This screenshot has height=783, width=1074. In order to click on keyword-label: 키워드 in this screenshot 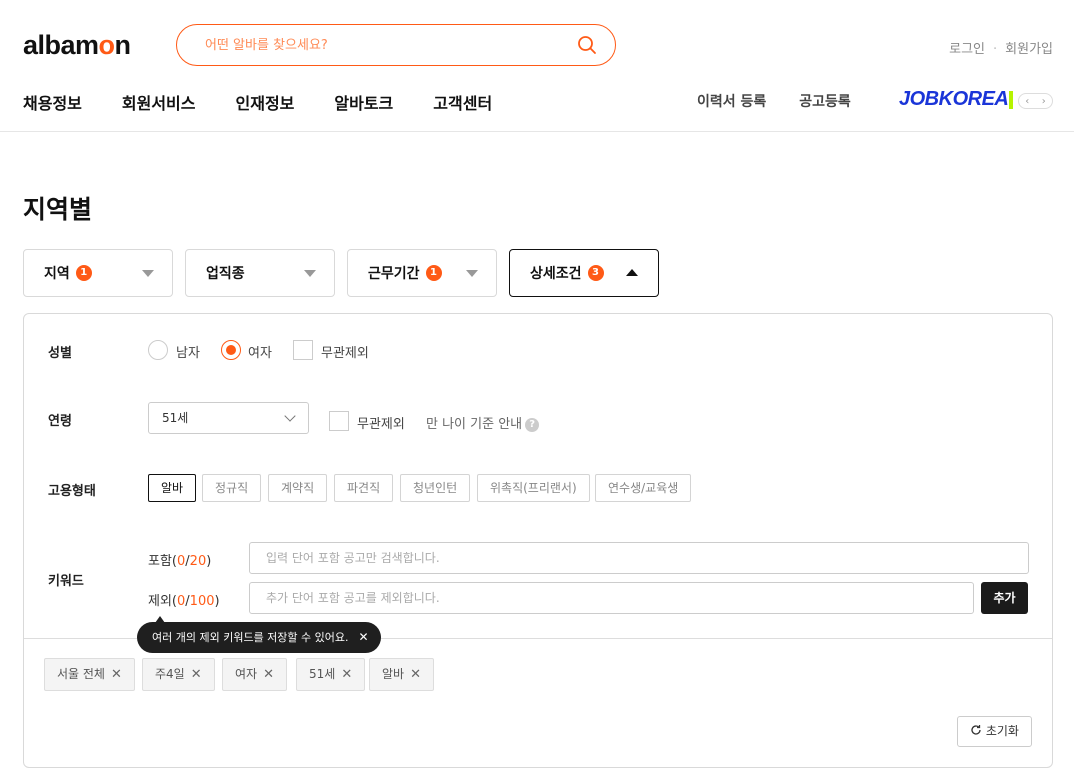, I will do `click(66, 581)`.